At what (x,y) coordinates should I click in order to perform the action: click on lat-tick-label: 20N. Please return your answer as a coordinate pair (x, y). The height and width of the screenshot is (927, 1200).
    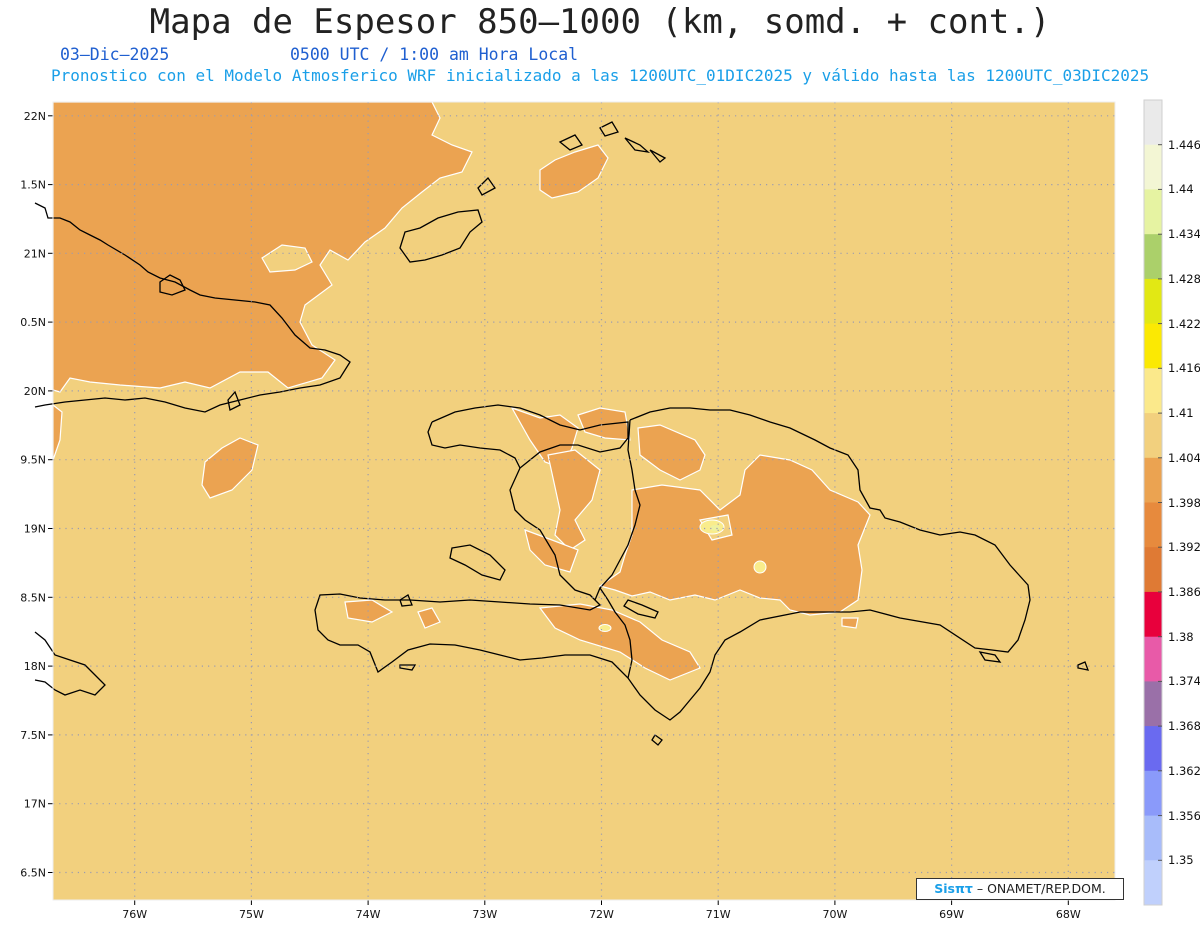
    Looking at the image, I should click on (35, 391).